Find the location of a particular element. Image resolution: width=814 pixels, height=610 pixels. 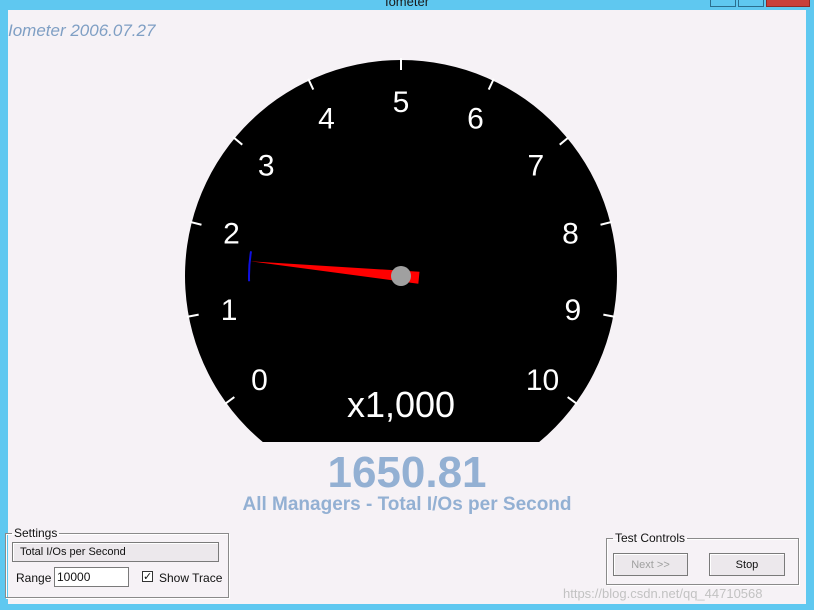

next-button: Next >> is located at coordinates (650, 564).